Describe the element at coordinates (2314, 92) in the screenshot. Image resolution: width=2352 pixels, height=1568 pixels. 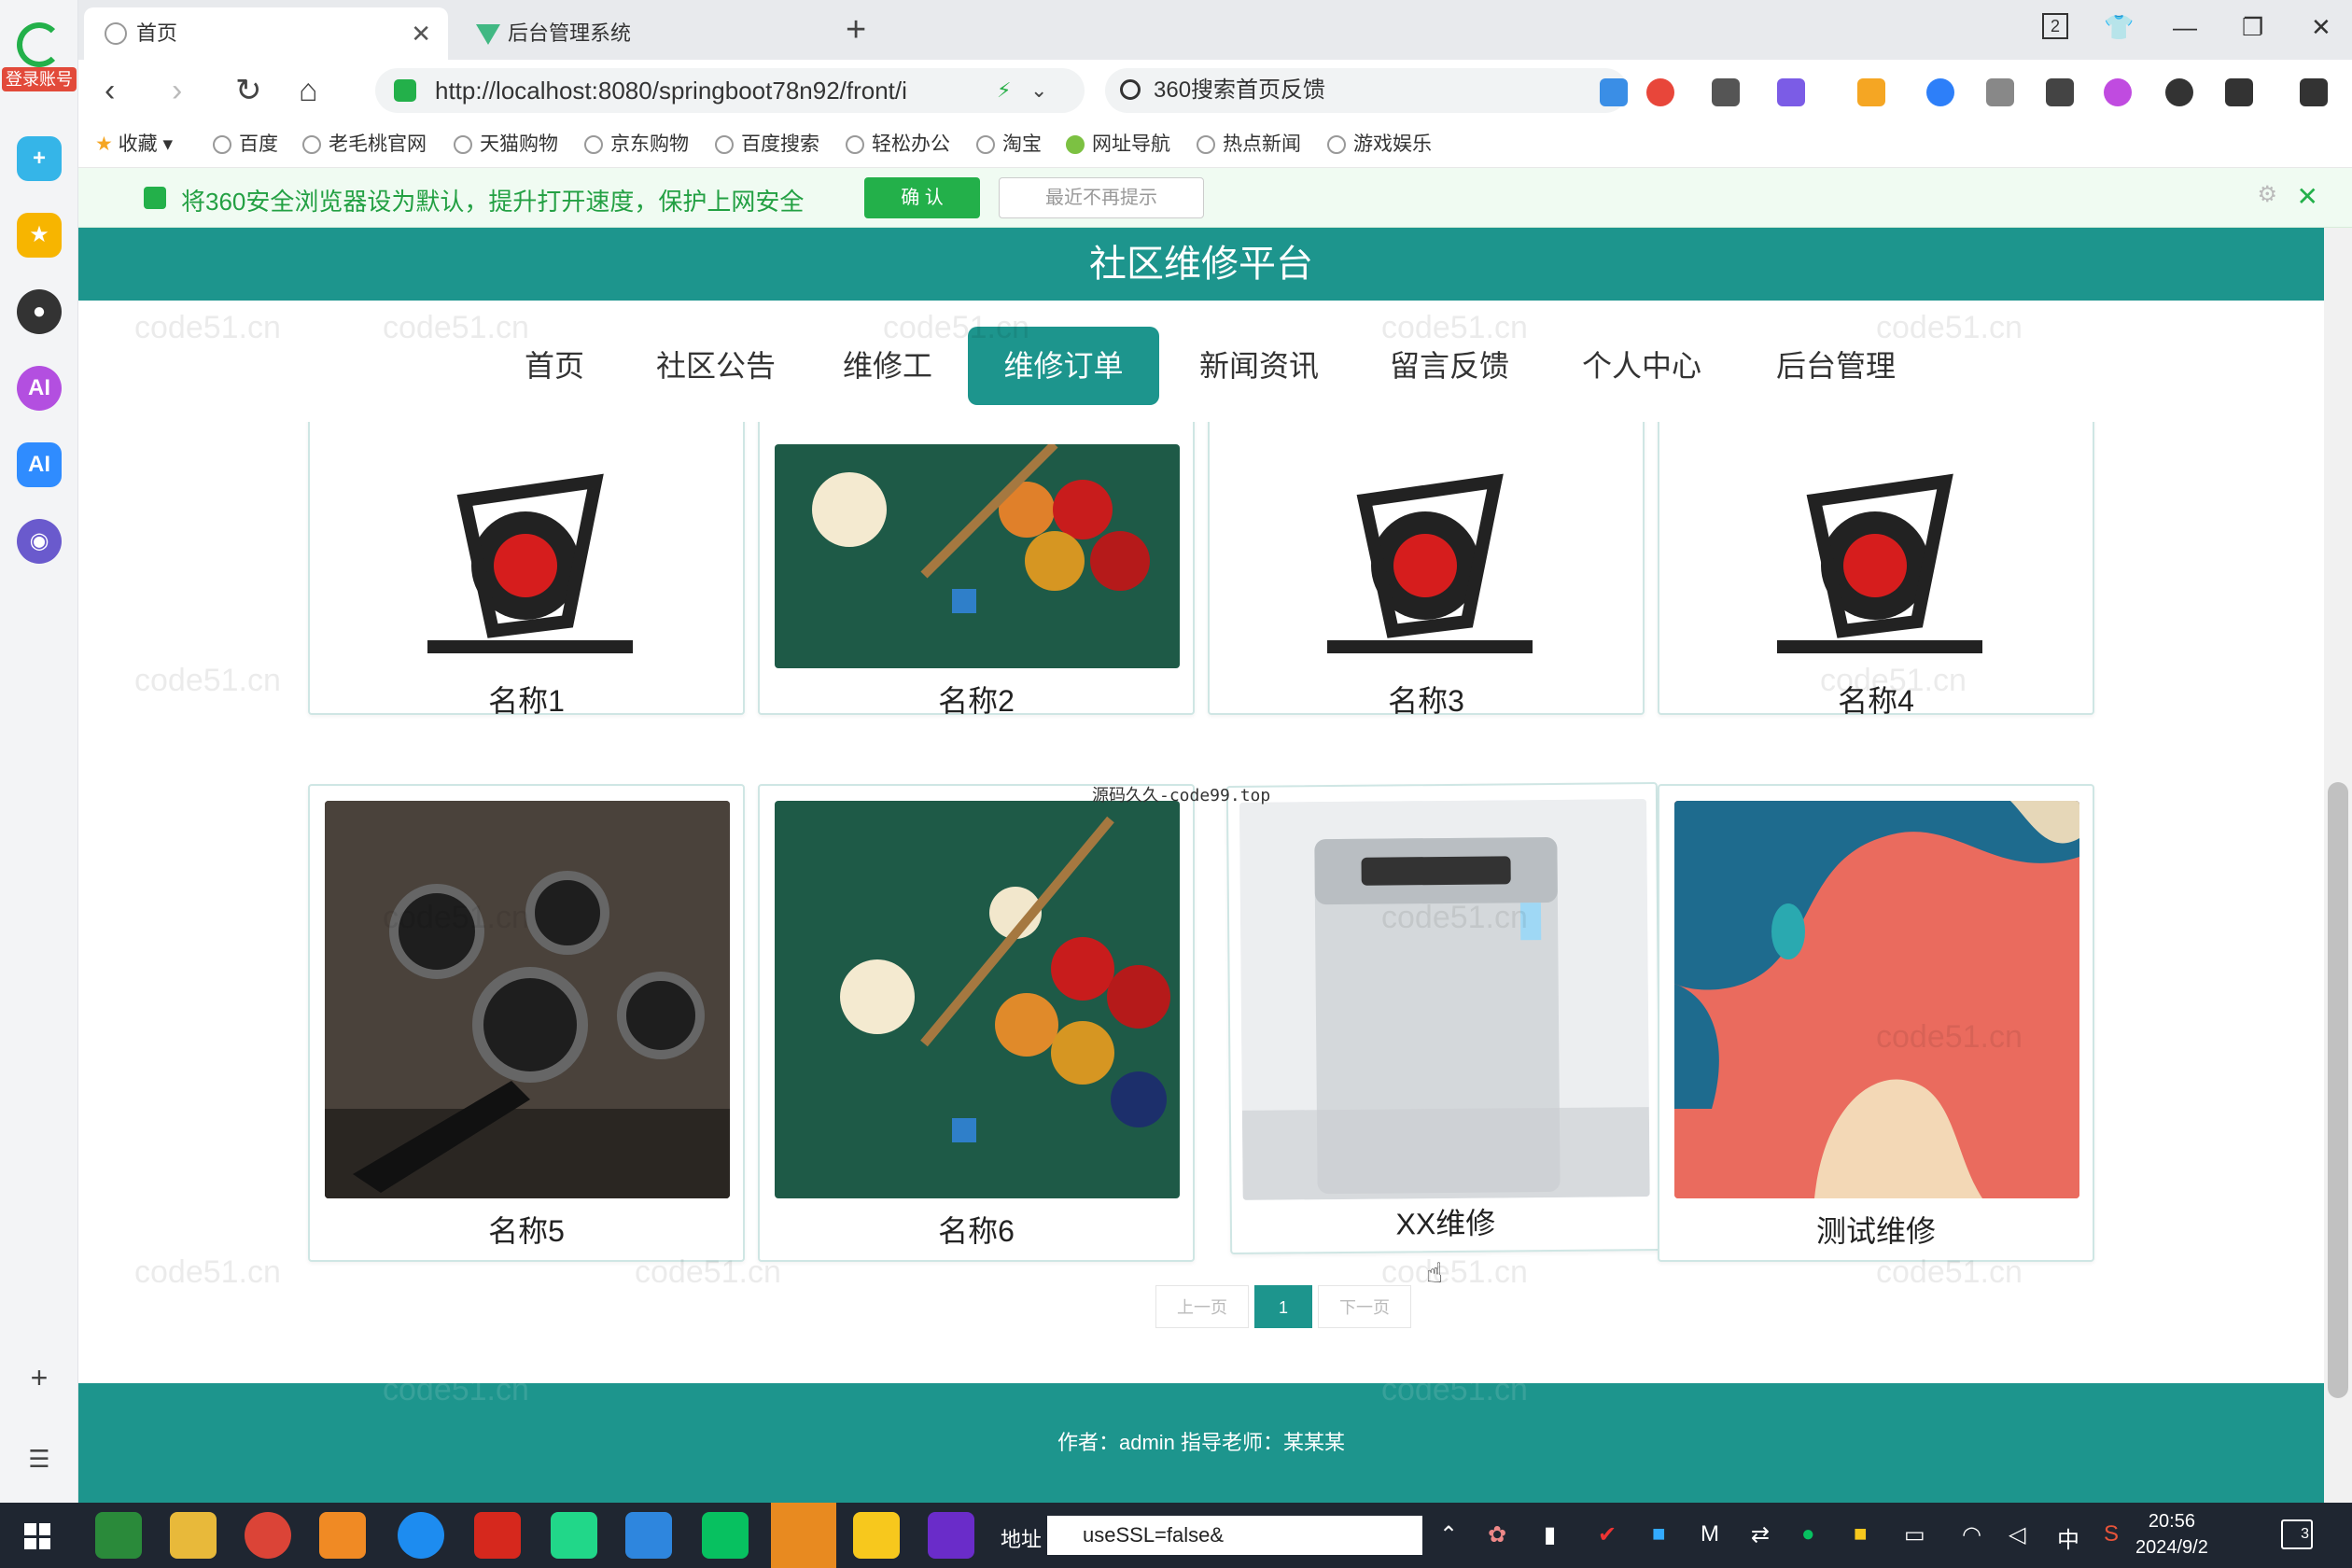
I see `menu-icon` at that location.